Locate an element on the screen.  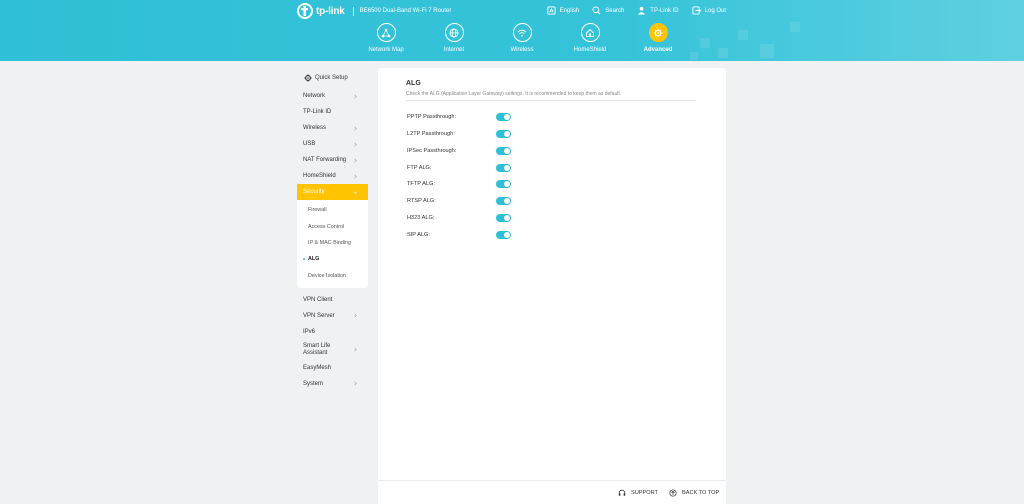
sidebar-item-ipv6: IPv6 is located at coordinates (332, 332).